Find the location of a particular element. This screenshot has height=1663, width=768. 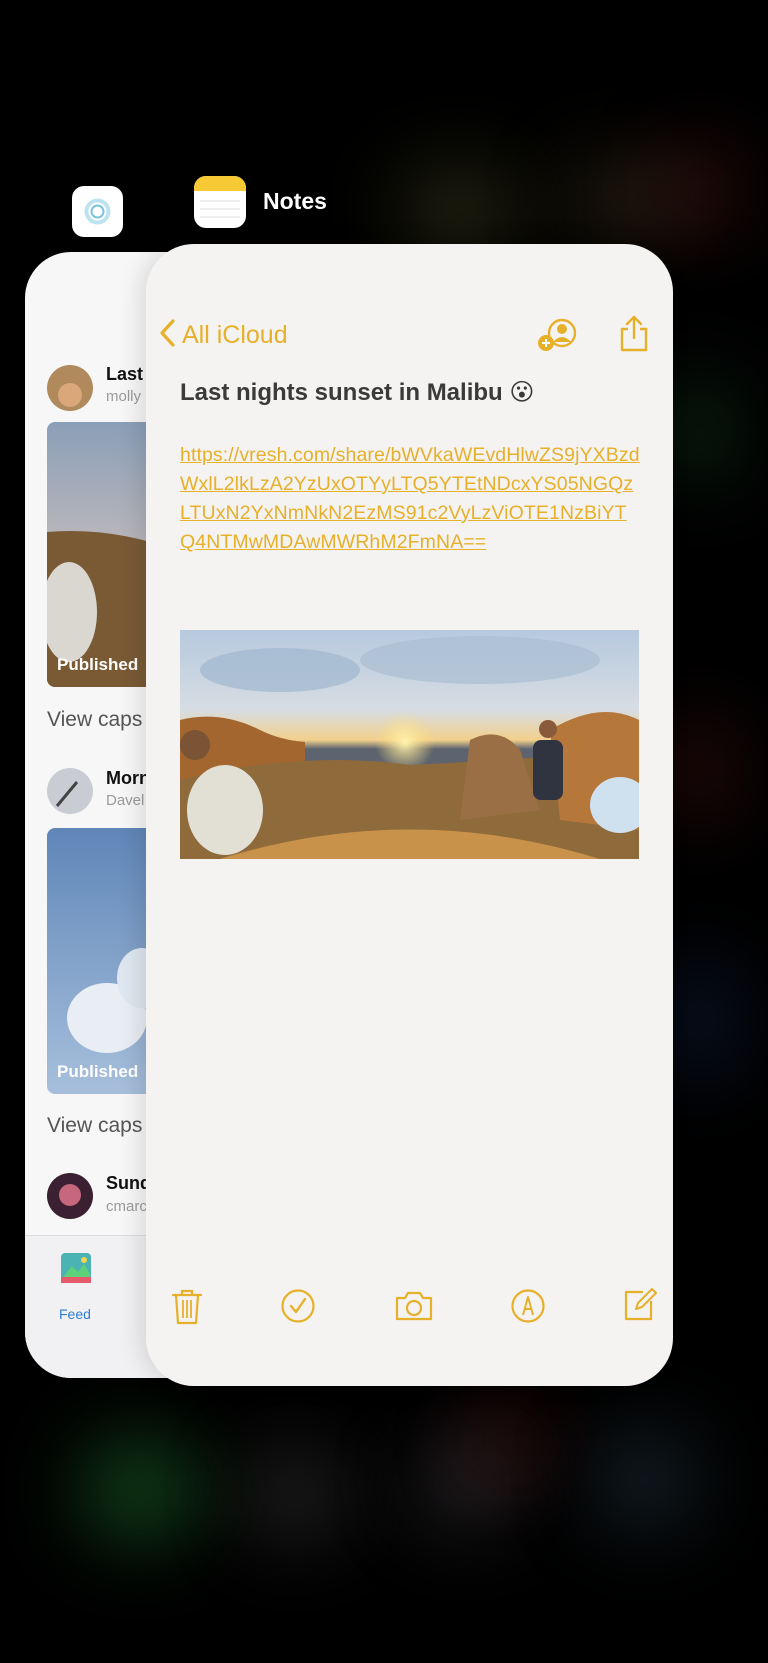

notes-app-label: Notes is located at coordinates (295, 201).